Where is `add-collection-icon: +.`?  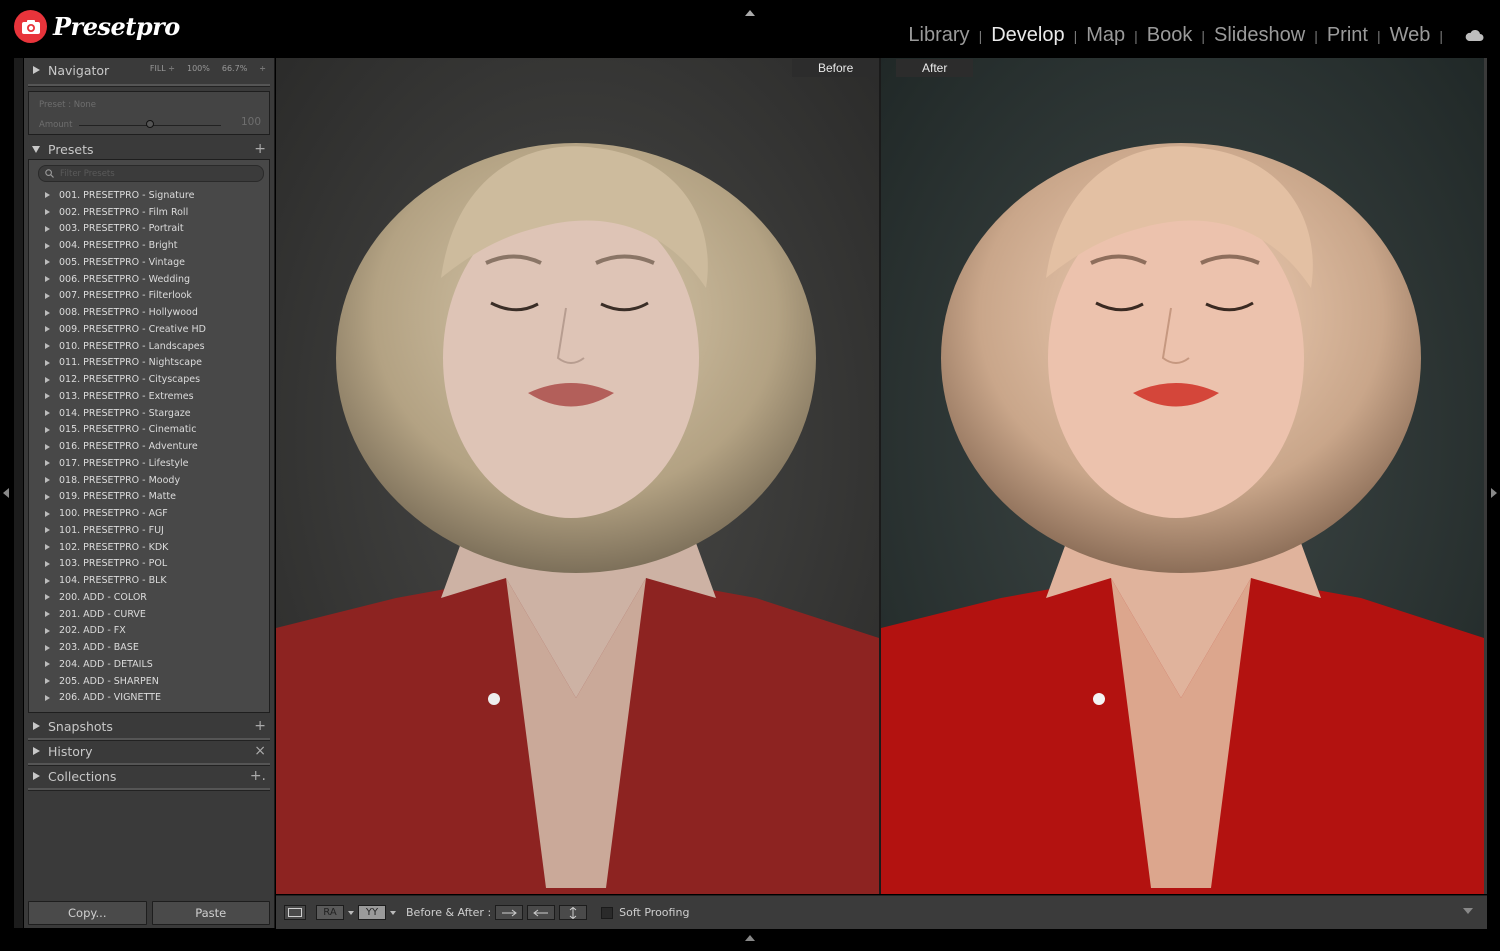 add-collection-icon: +. is located at coordinates (258, 776).